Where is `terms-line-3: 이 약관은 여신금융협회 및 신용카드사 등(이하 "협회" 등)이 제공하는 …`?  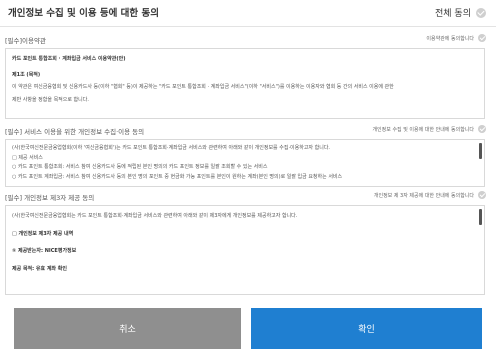
terms-line-3: 이 약관은 여신금융협회 및 신용카드사 등(이하 "협회" 등)이 제공하는 … is located at coordinates (203, 87).